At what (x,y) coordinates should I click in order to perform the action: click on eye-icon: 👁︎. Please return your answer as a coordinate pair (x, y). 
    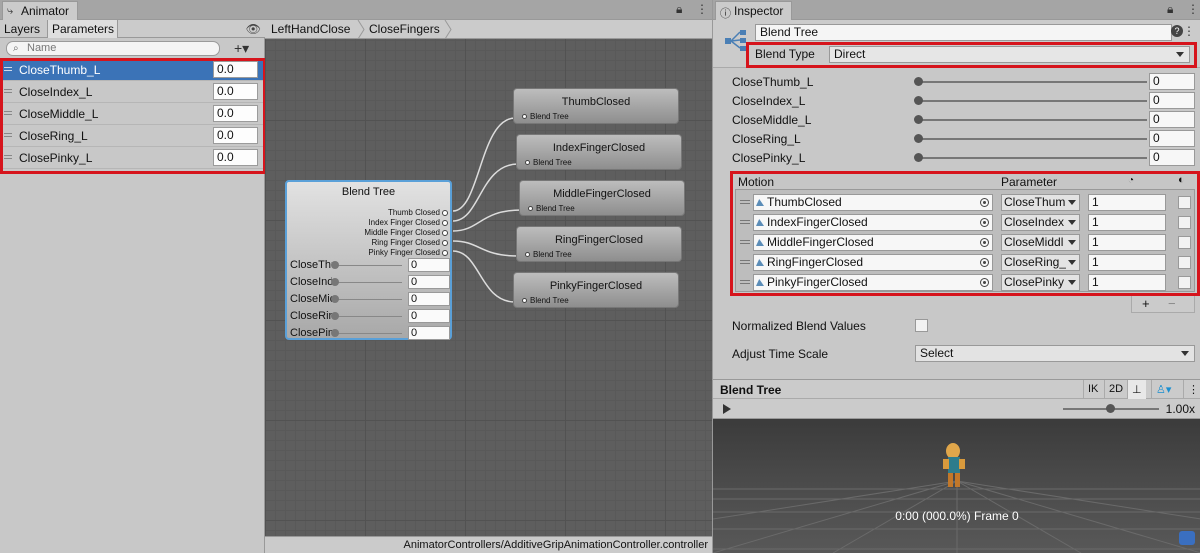
    Looking at the image, I should click on (253, 29).